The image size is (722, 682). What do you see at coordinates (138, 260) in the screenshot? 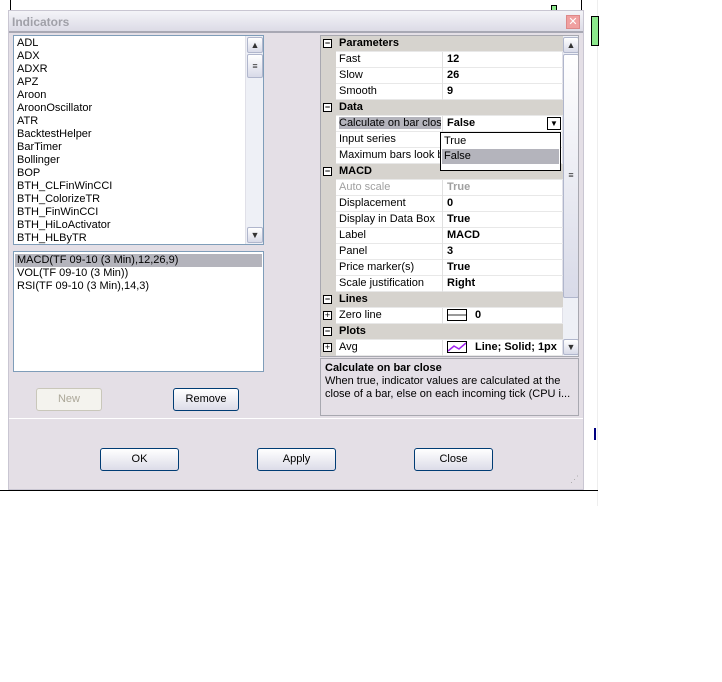
I see `list-item: MACD(TF 09-10 (3 Min),12,26,9)` at bounding box center [138, 260].